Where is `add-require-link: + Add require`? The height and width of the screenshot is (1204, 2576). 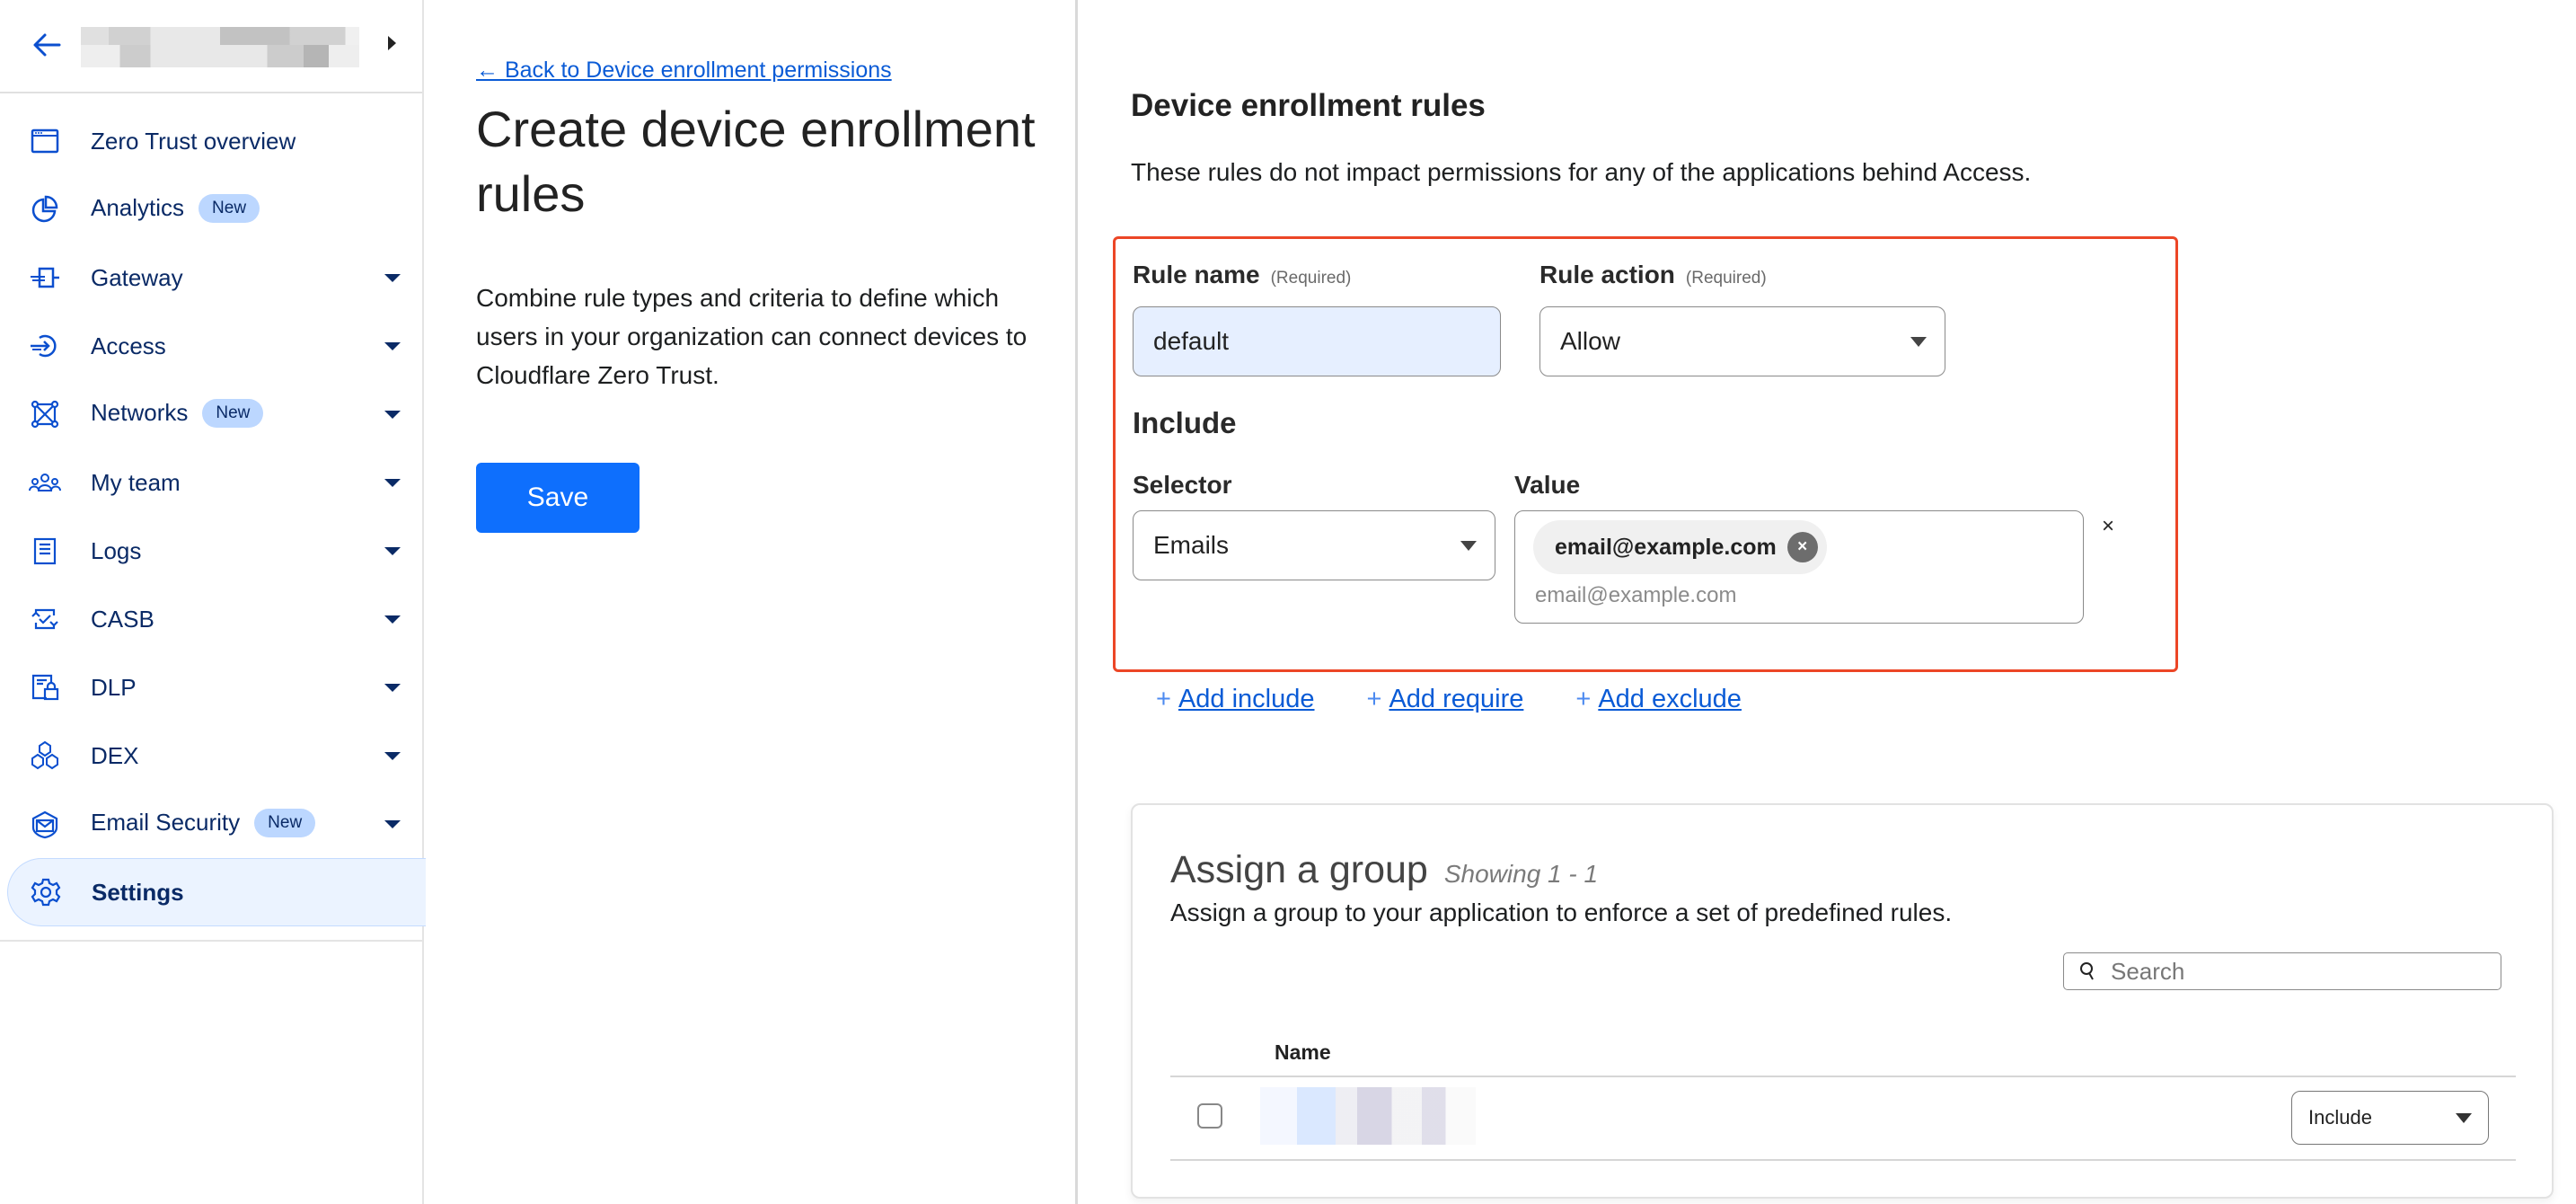
add-require-link: + Add require is located at coordinates (1445, 699).